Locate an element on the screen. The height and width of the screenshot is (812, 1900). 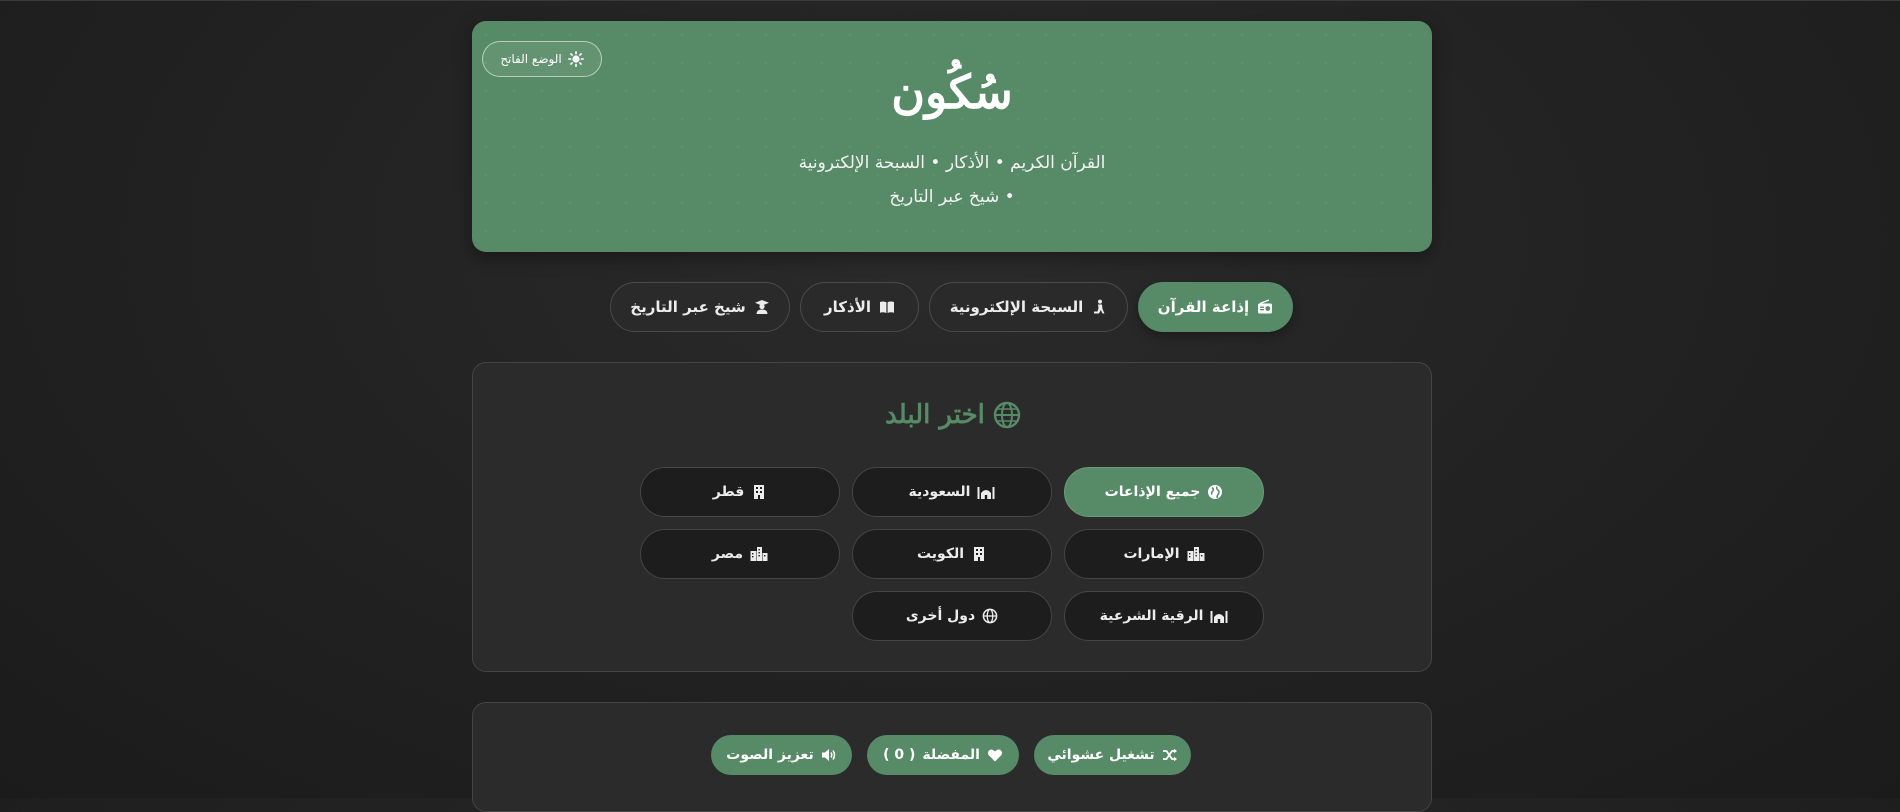
favorites-label: المفضلة is located at coordinates (951, 755).